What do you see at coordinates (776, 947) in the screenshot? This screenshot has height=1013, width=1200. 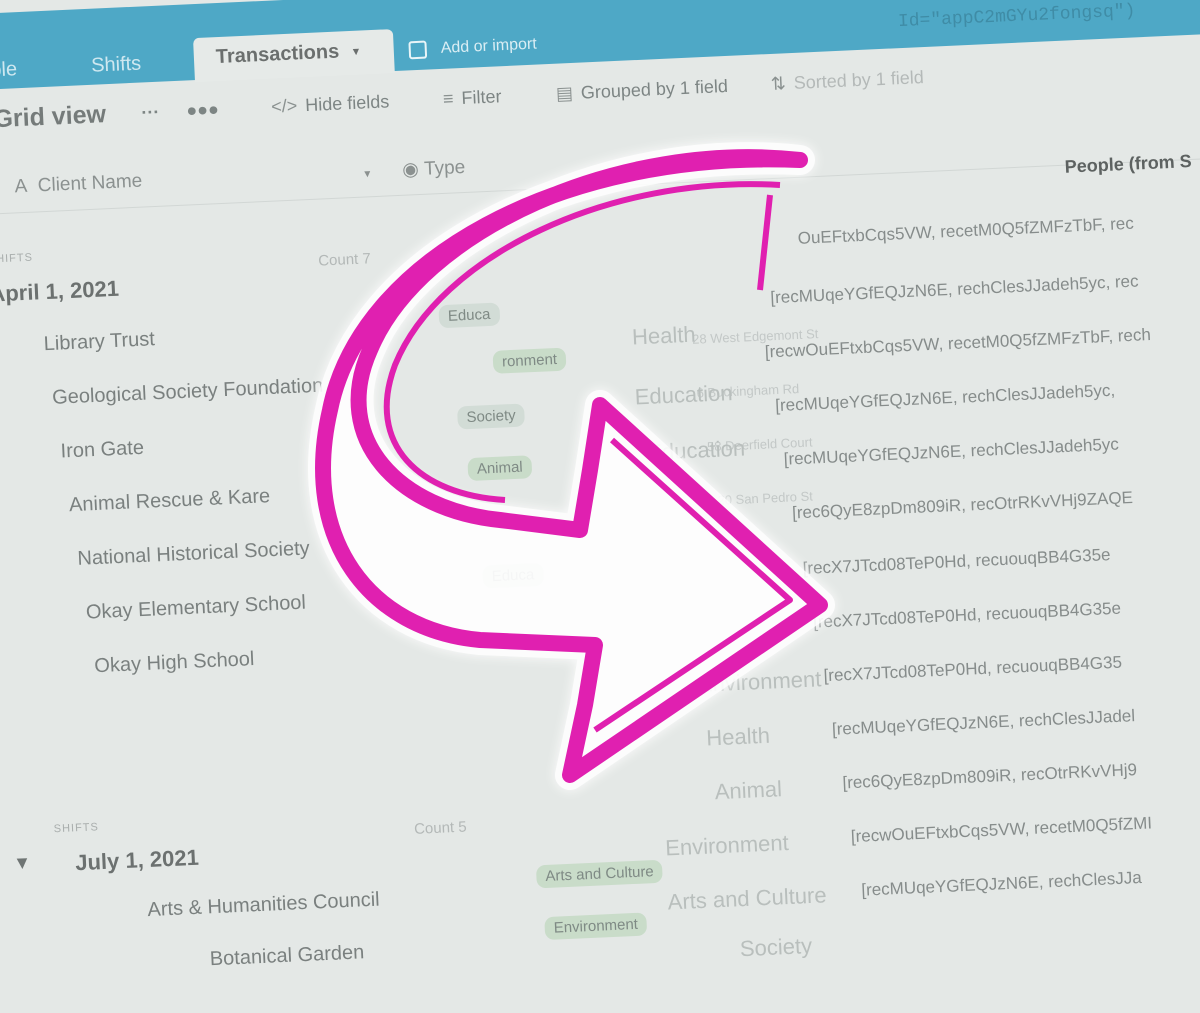 I see `ghost-type: Society` at bounding box center [776, 947].